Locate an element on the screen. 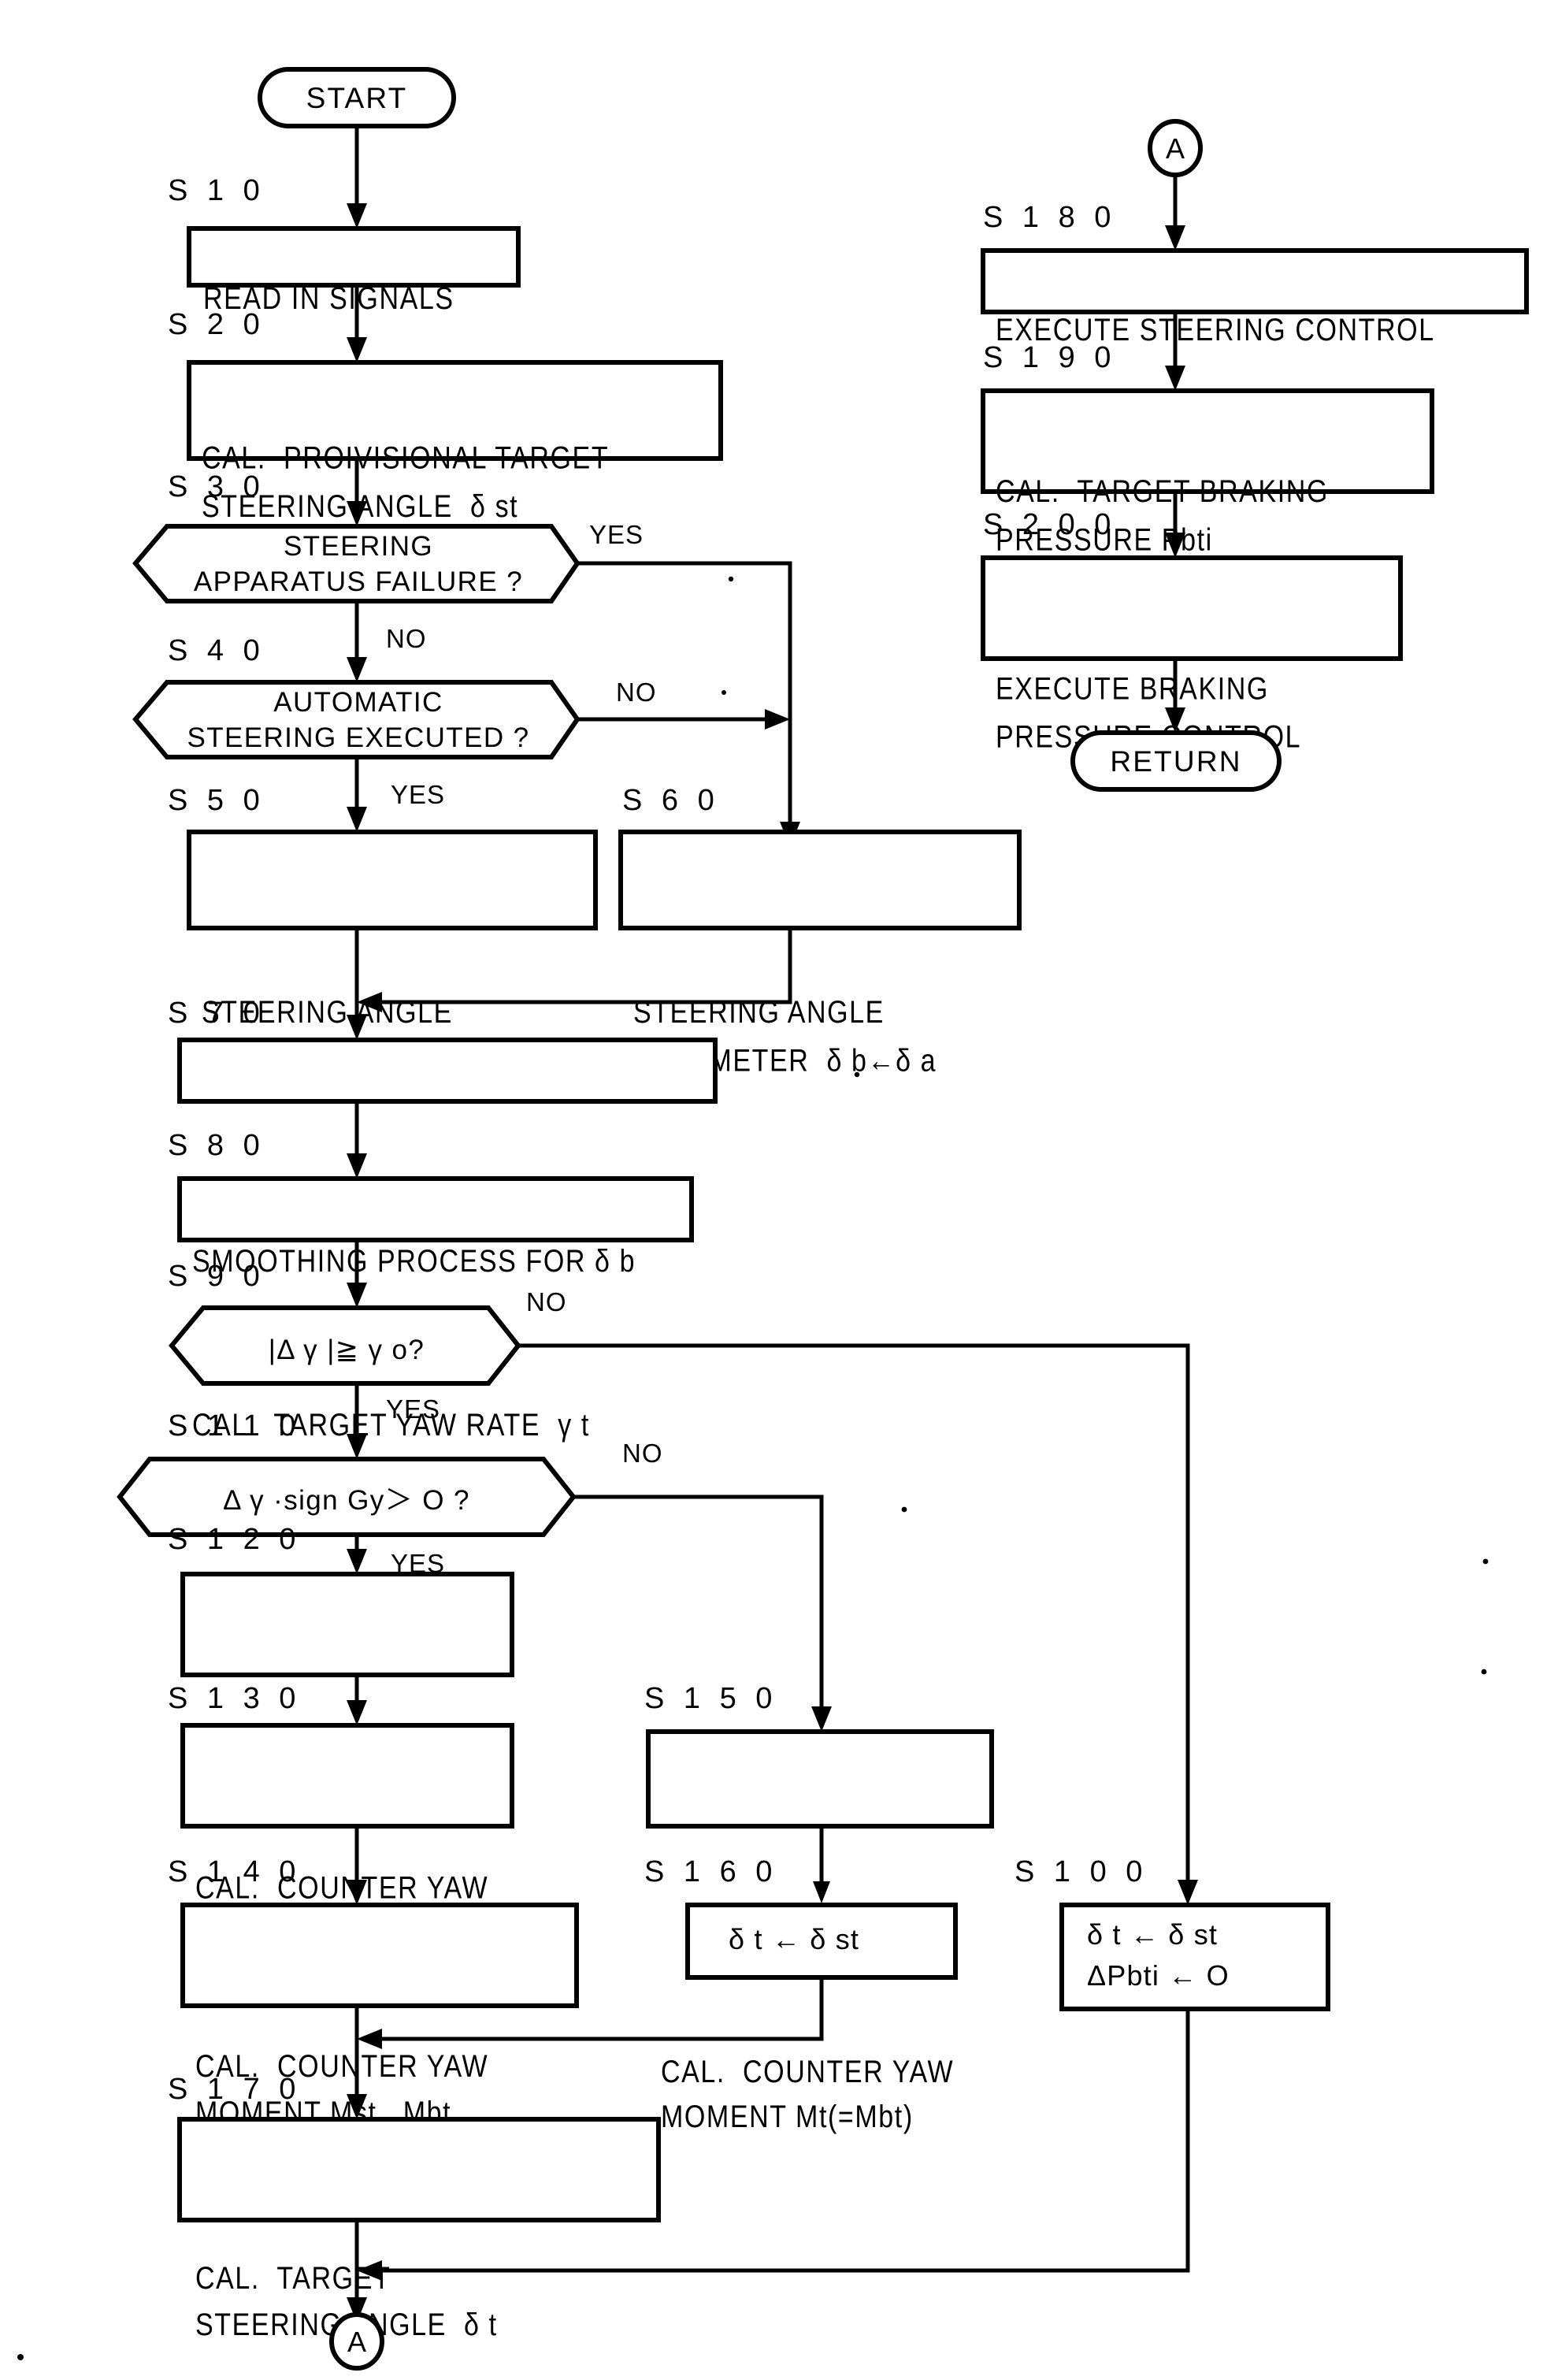 This screenshot has width=1558, height=2380. process-s150-line-2: MOMENT Mt(=Mbt) is located at coordinates (787, 2115).